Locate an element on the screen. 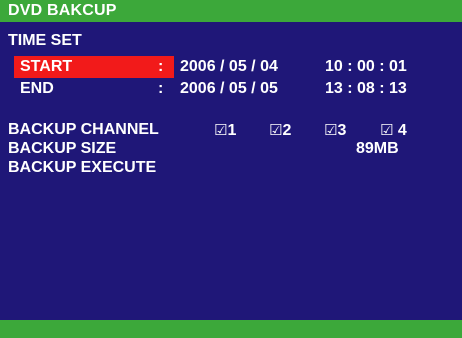 The width and height of the screenshot is (462, 338). end-label: END is located at coordinates (37, 89).